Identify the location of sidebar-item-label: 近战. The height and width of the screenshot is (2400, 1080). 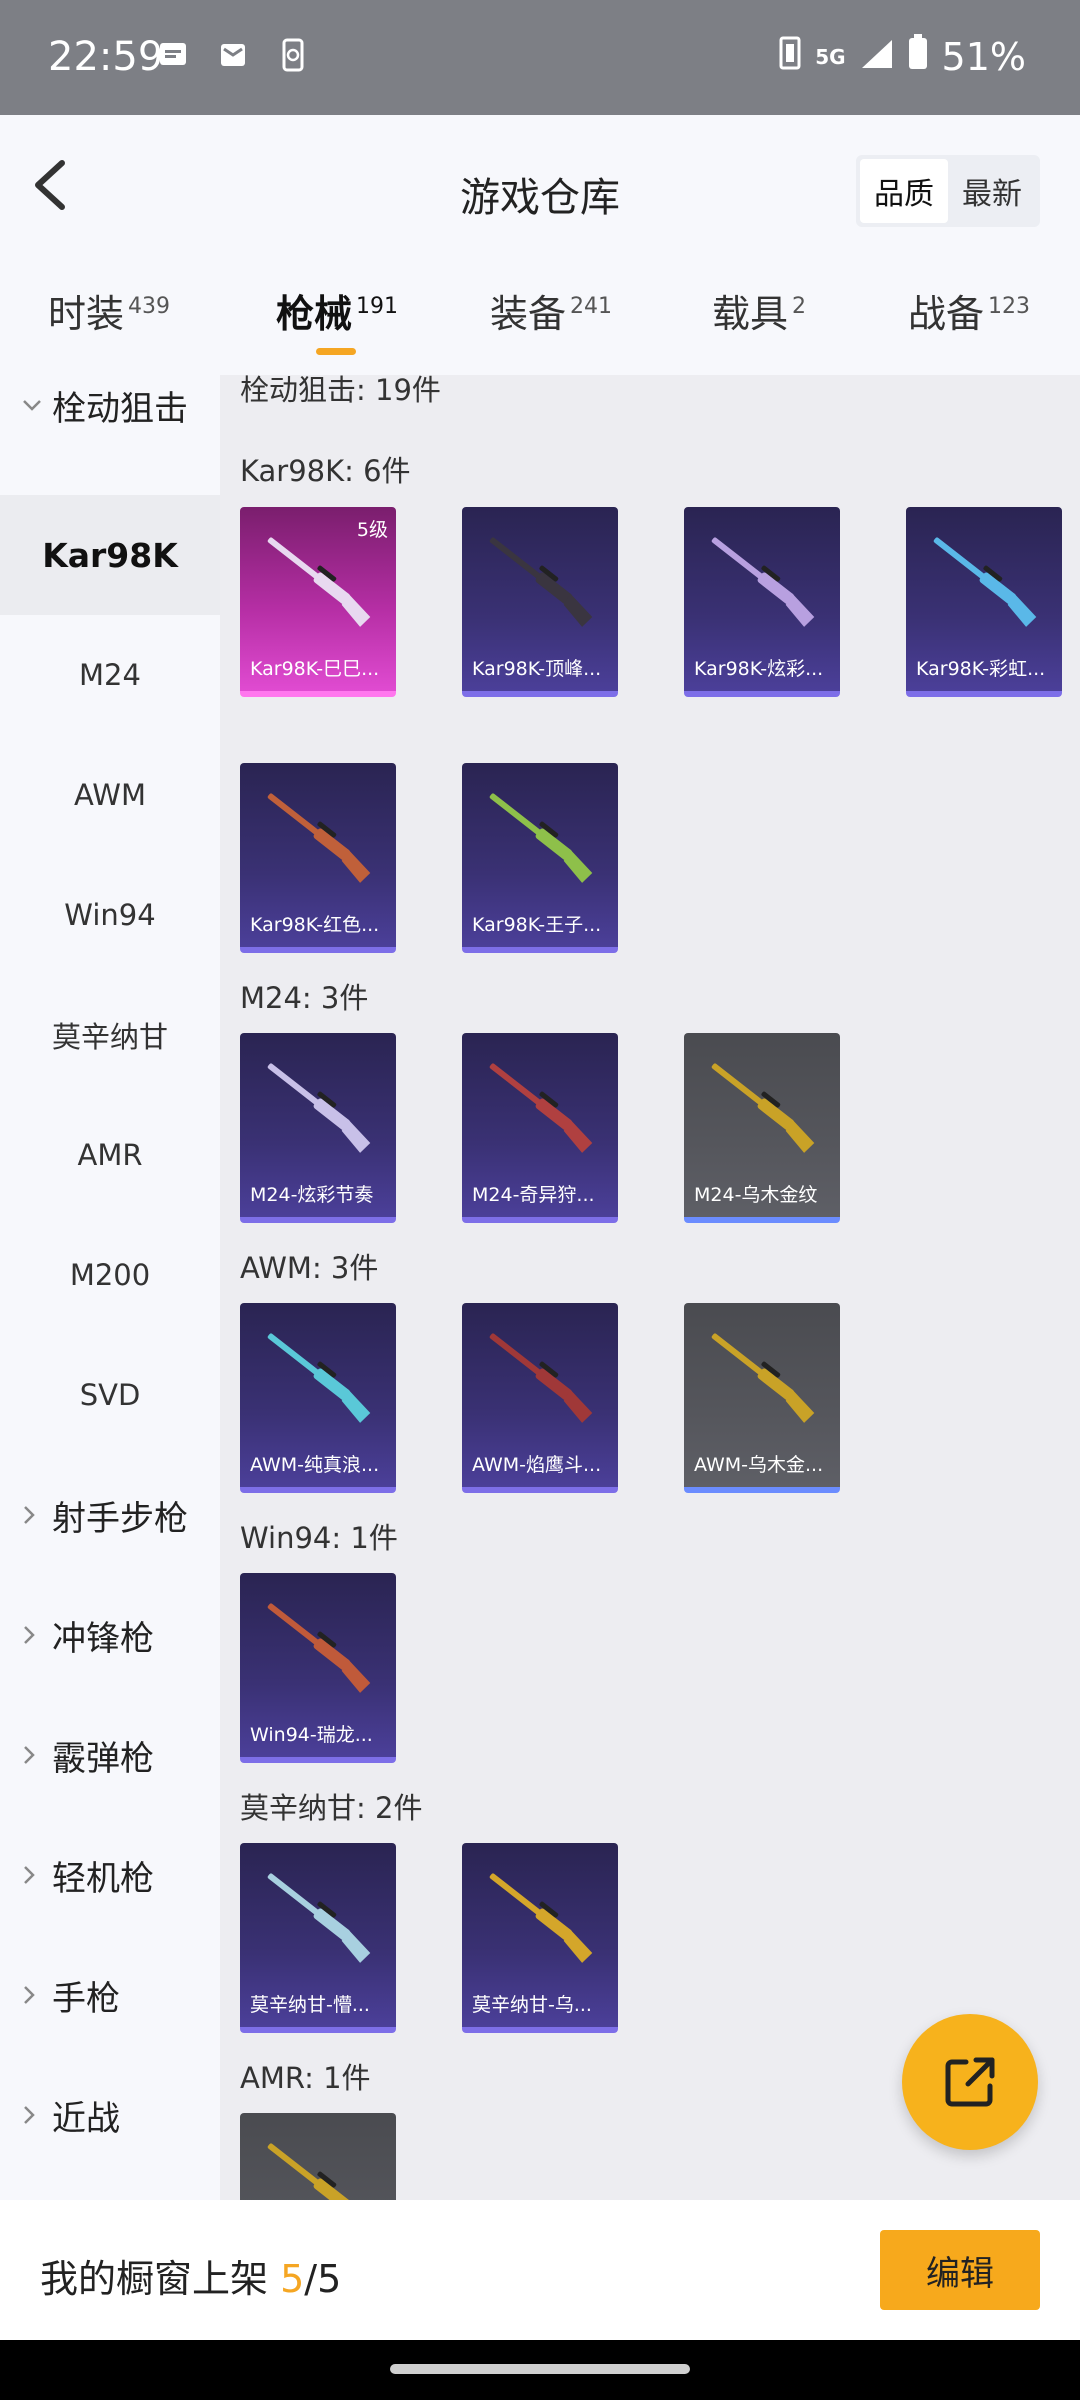
(86, 2118).